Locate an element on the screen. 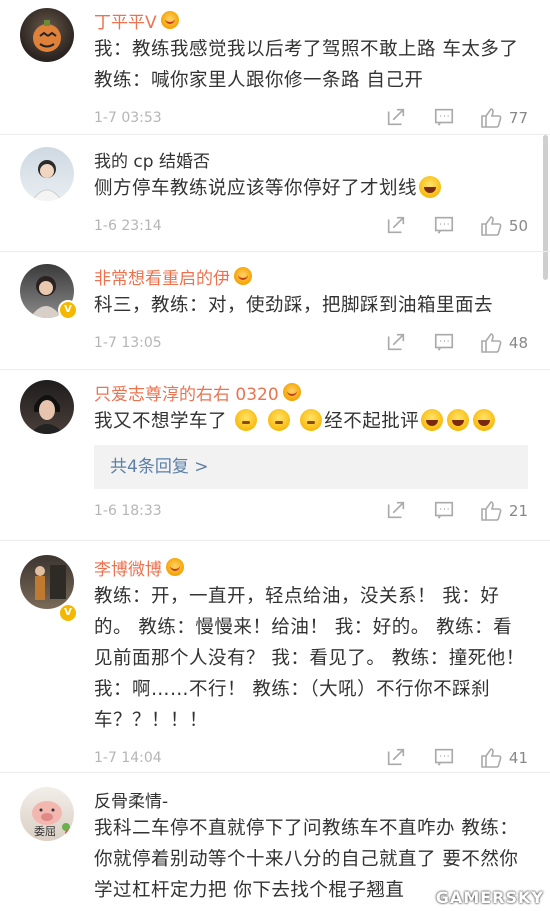 Image resolution: width=550 pixels, height=911 pixels. username: 非常想看重启的伊 is located at coordinates (162, 276).